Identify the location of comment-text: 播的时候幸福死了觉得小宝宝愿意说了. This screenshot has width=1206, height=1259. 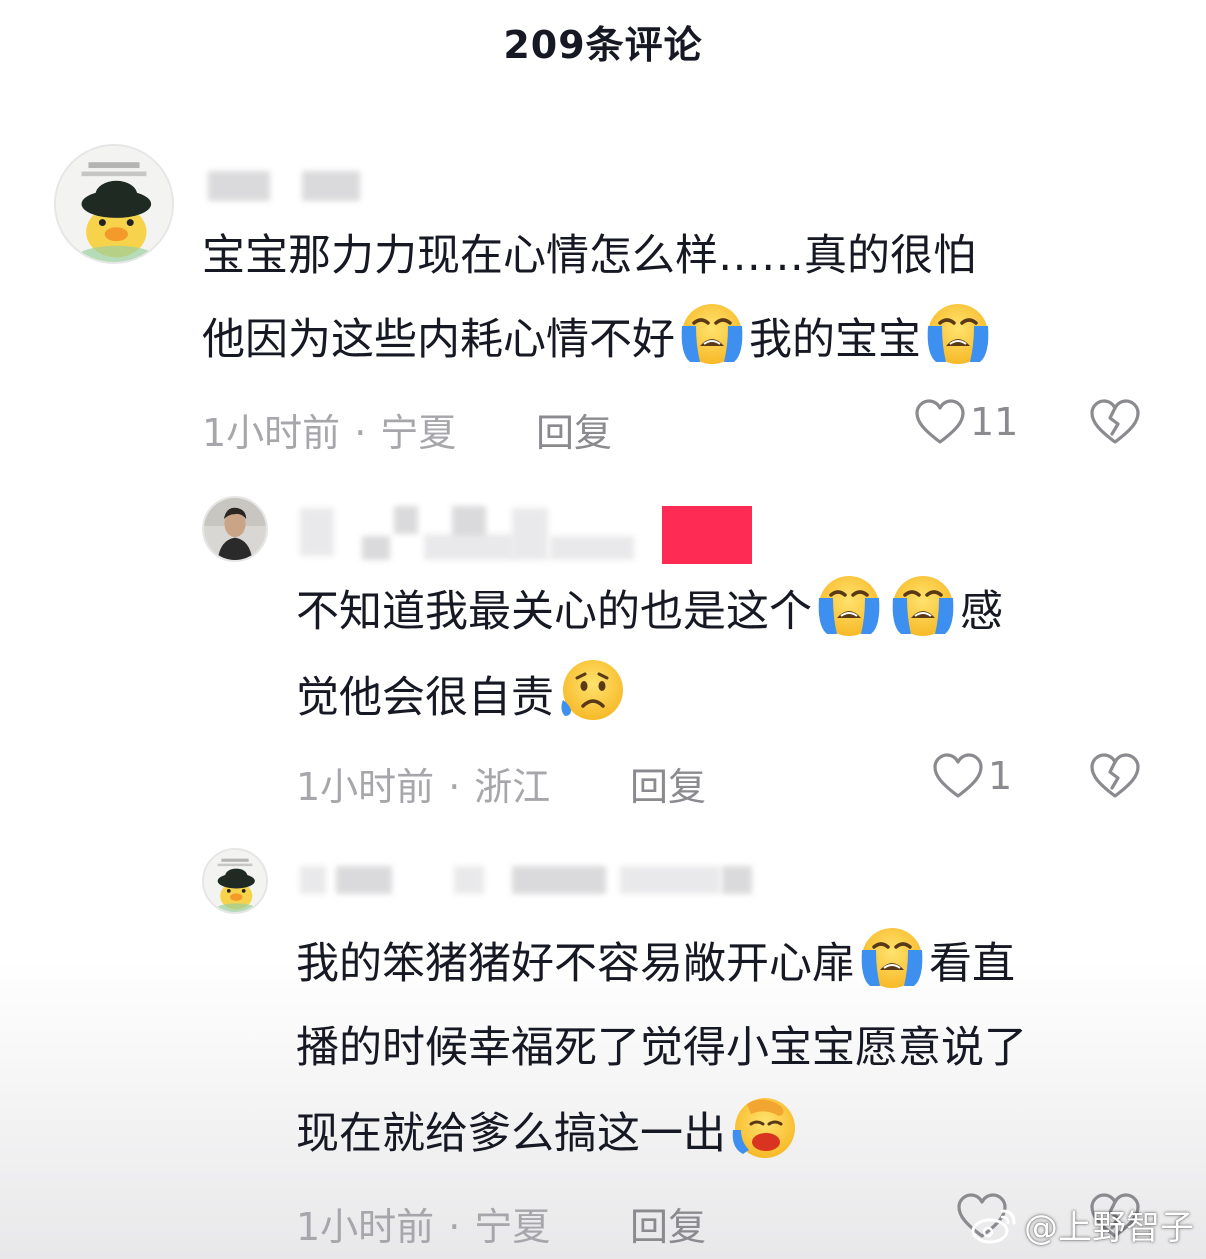
(661, 1048).